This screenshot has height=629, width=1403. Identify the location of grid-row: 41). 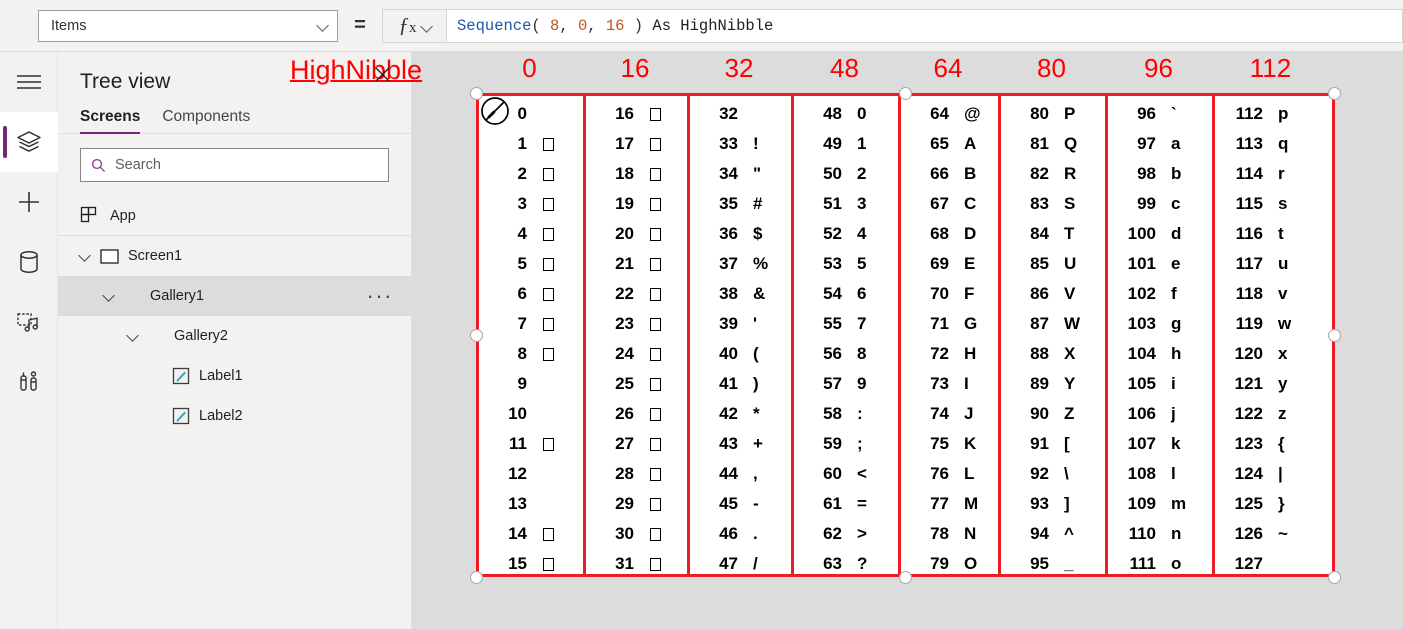
(740, 384).